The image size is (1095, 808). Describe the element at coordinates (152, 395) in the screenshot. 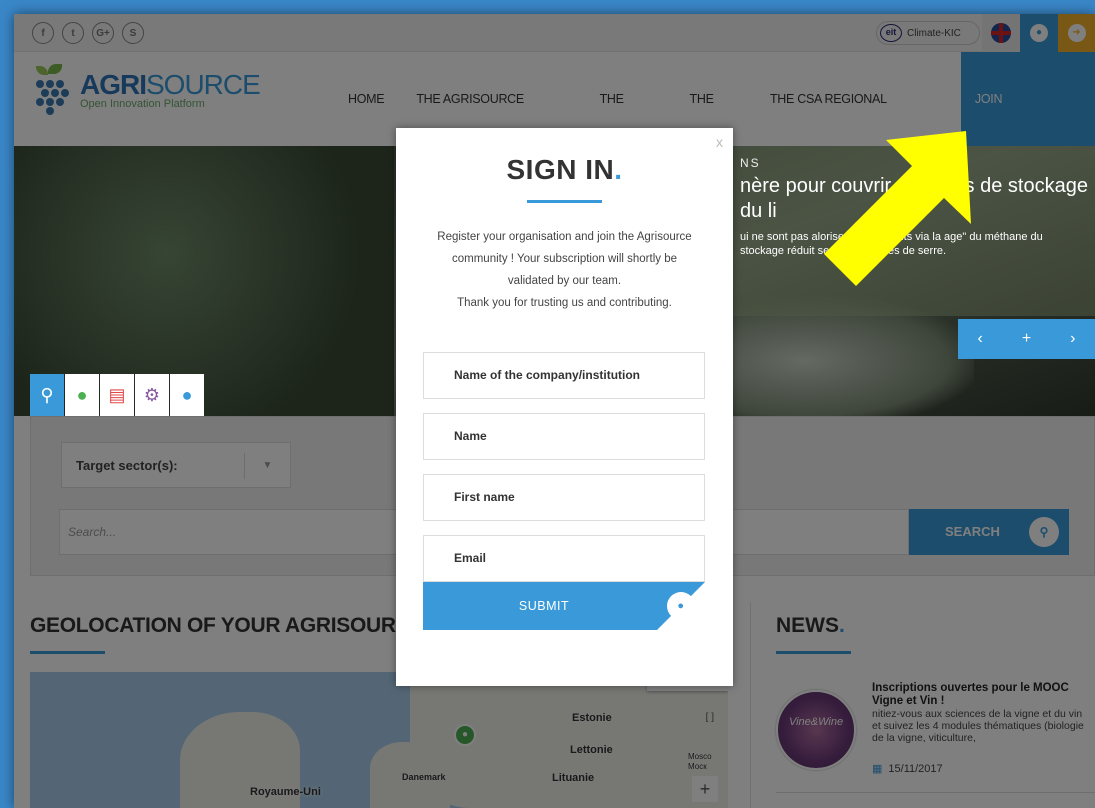

I see `gear-icon: ⚙` at that location.